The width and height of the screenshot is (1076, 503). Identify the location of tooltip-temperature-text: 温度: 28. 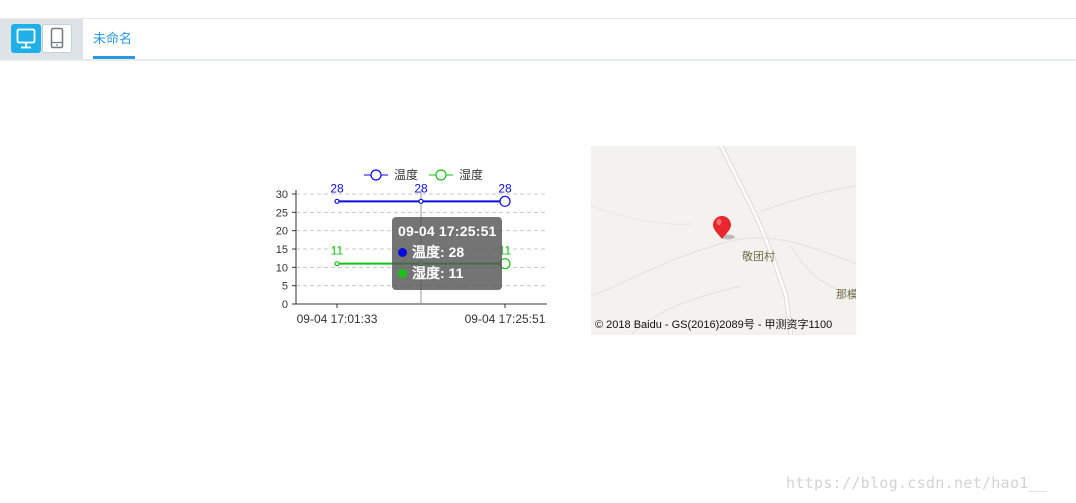
(438, 252).